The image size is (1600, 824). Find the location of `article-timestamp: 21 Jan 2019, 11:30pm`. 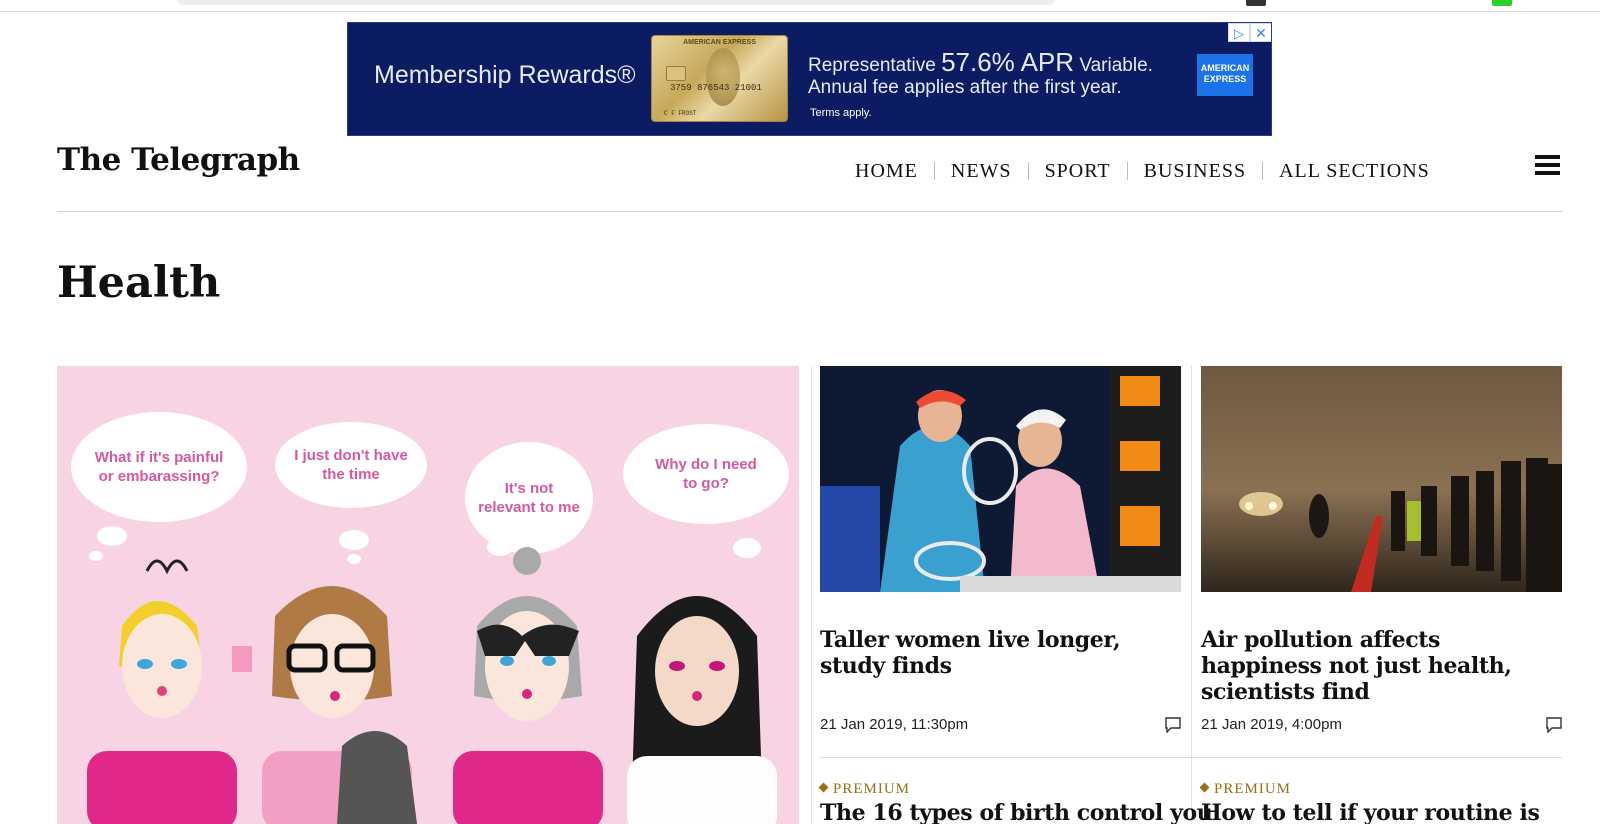

article-timestamp: 21 Jan 2019, 11:30pm is located at coordinates (894, 724).